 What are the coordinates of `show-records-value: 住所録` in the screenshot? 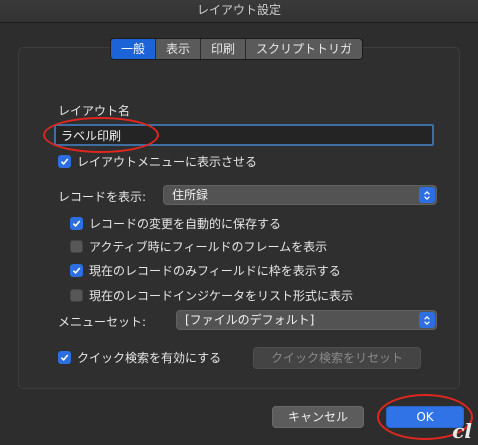 It's located at (190, 195).